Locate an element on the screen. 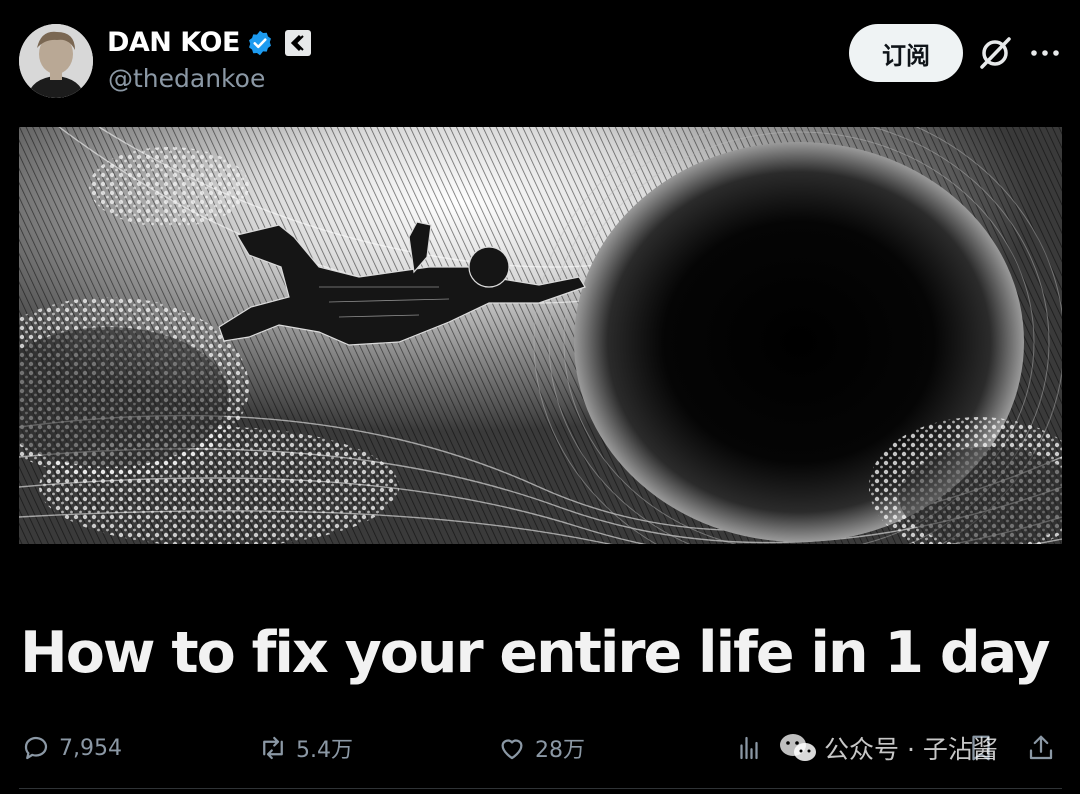  like-button: 28万 is located at coordinates (541, 748).